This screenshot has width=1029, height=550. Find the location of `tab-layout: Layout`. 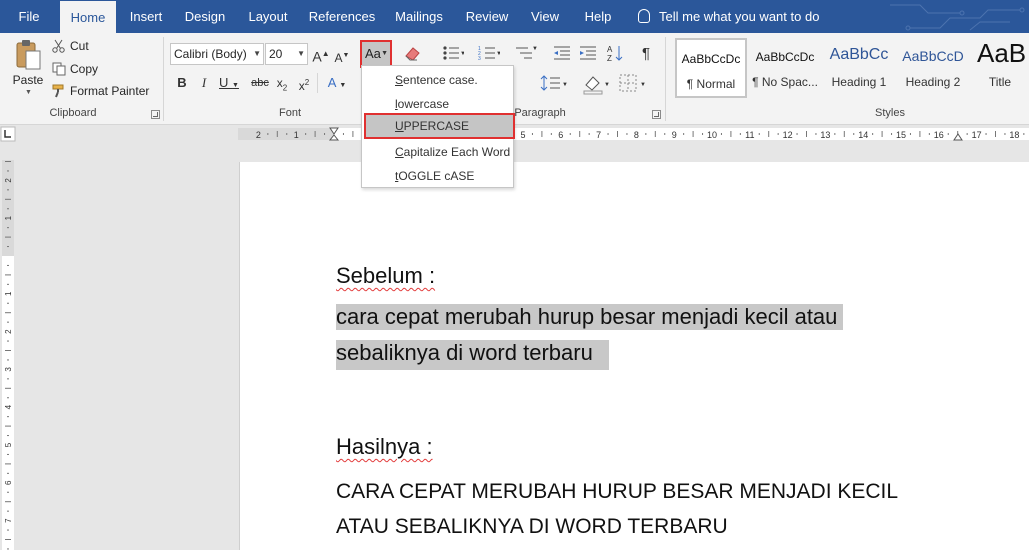

tab-layout: Layout is located at coordinates (268, 16).